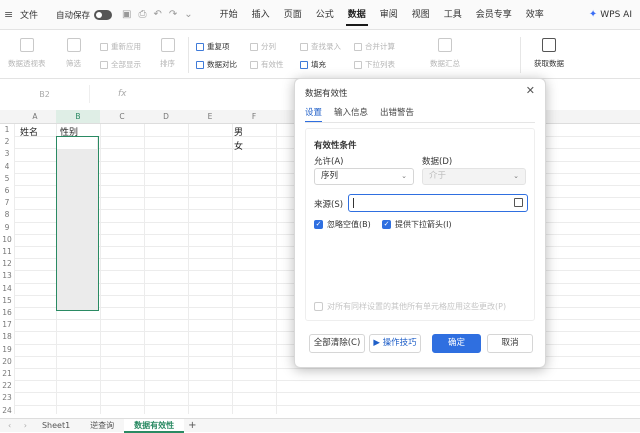 This screenshot has width=640, height=433. Describe the element at coordinates (7, 350) in the screenshot. I see `row-header: 19` at that location.